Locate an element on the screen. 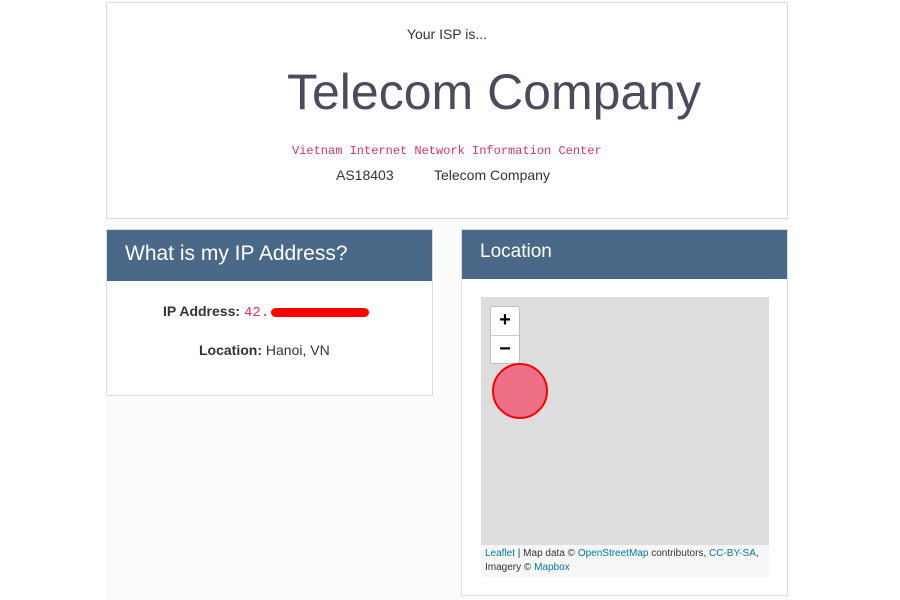 The height and width of the screenshot is (600, 900). mapbox-link: Mapbox is located at coordinates (552, 567).